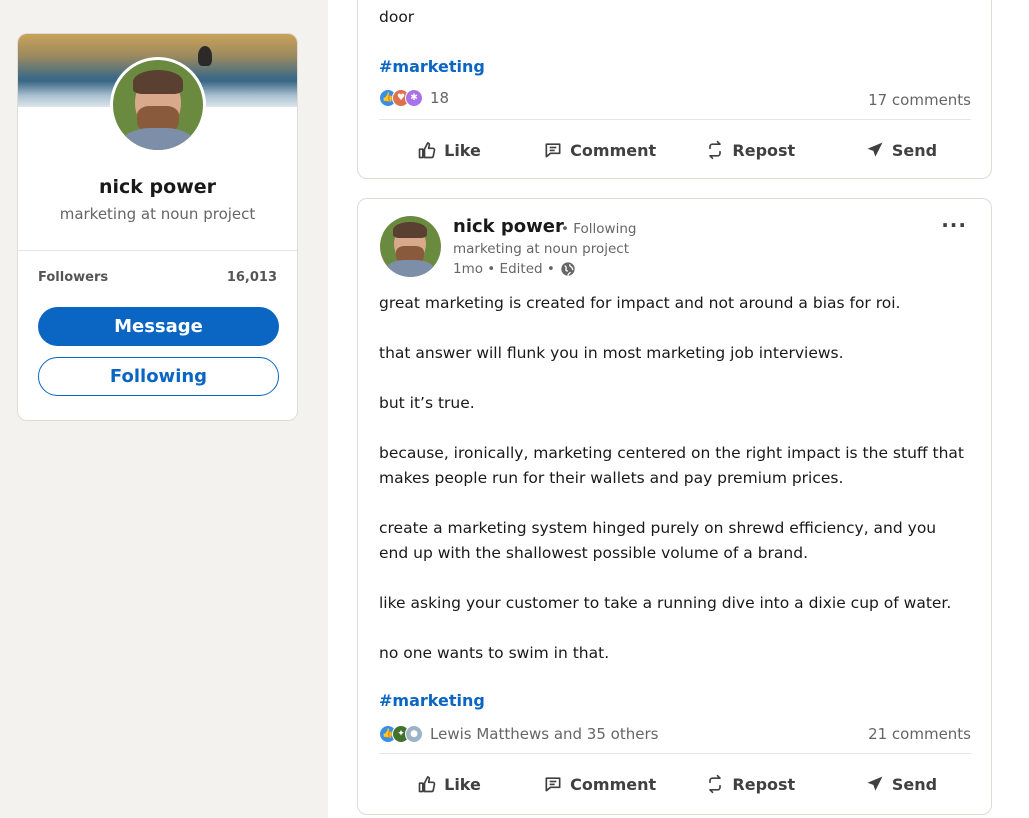 The width and height of the screenshot is (1029, 818). I want to click on post-text-line: but it’s true., so click(427, 403).